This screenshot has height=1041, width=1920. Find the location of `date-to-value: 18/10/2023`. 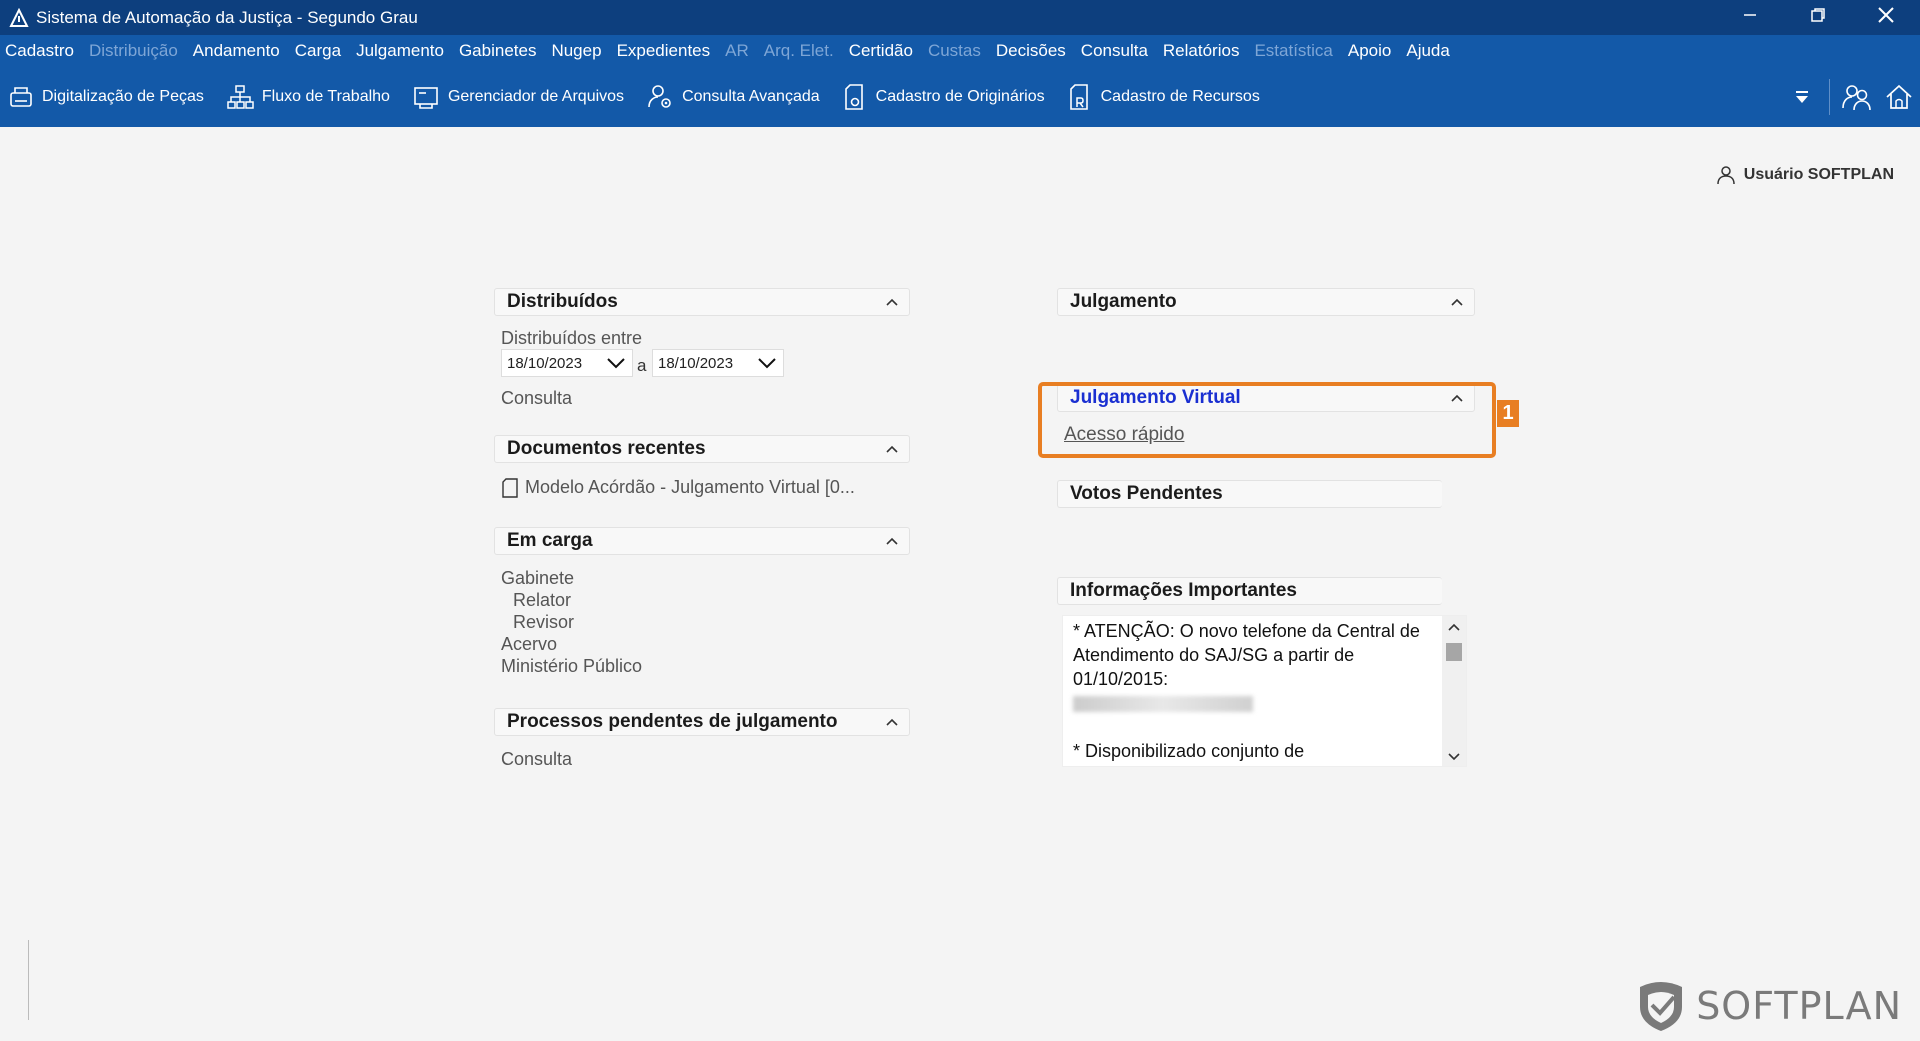

date-to-value: 18/10/2023 is located at coordinates (696, 363).